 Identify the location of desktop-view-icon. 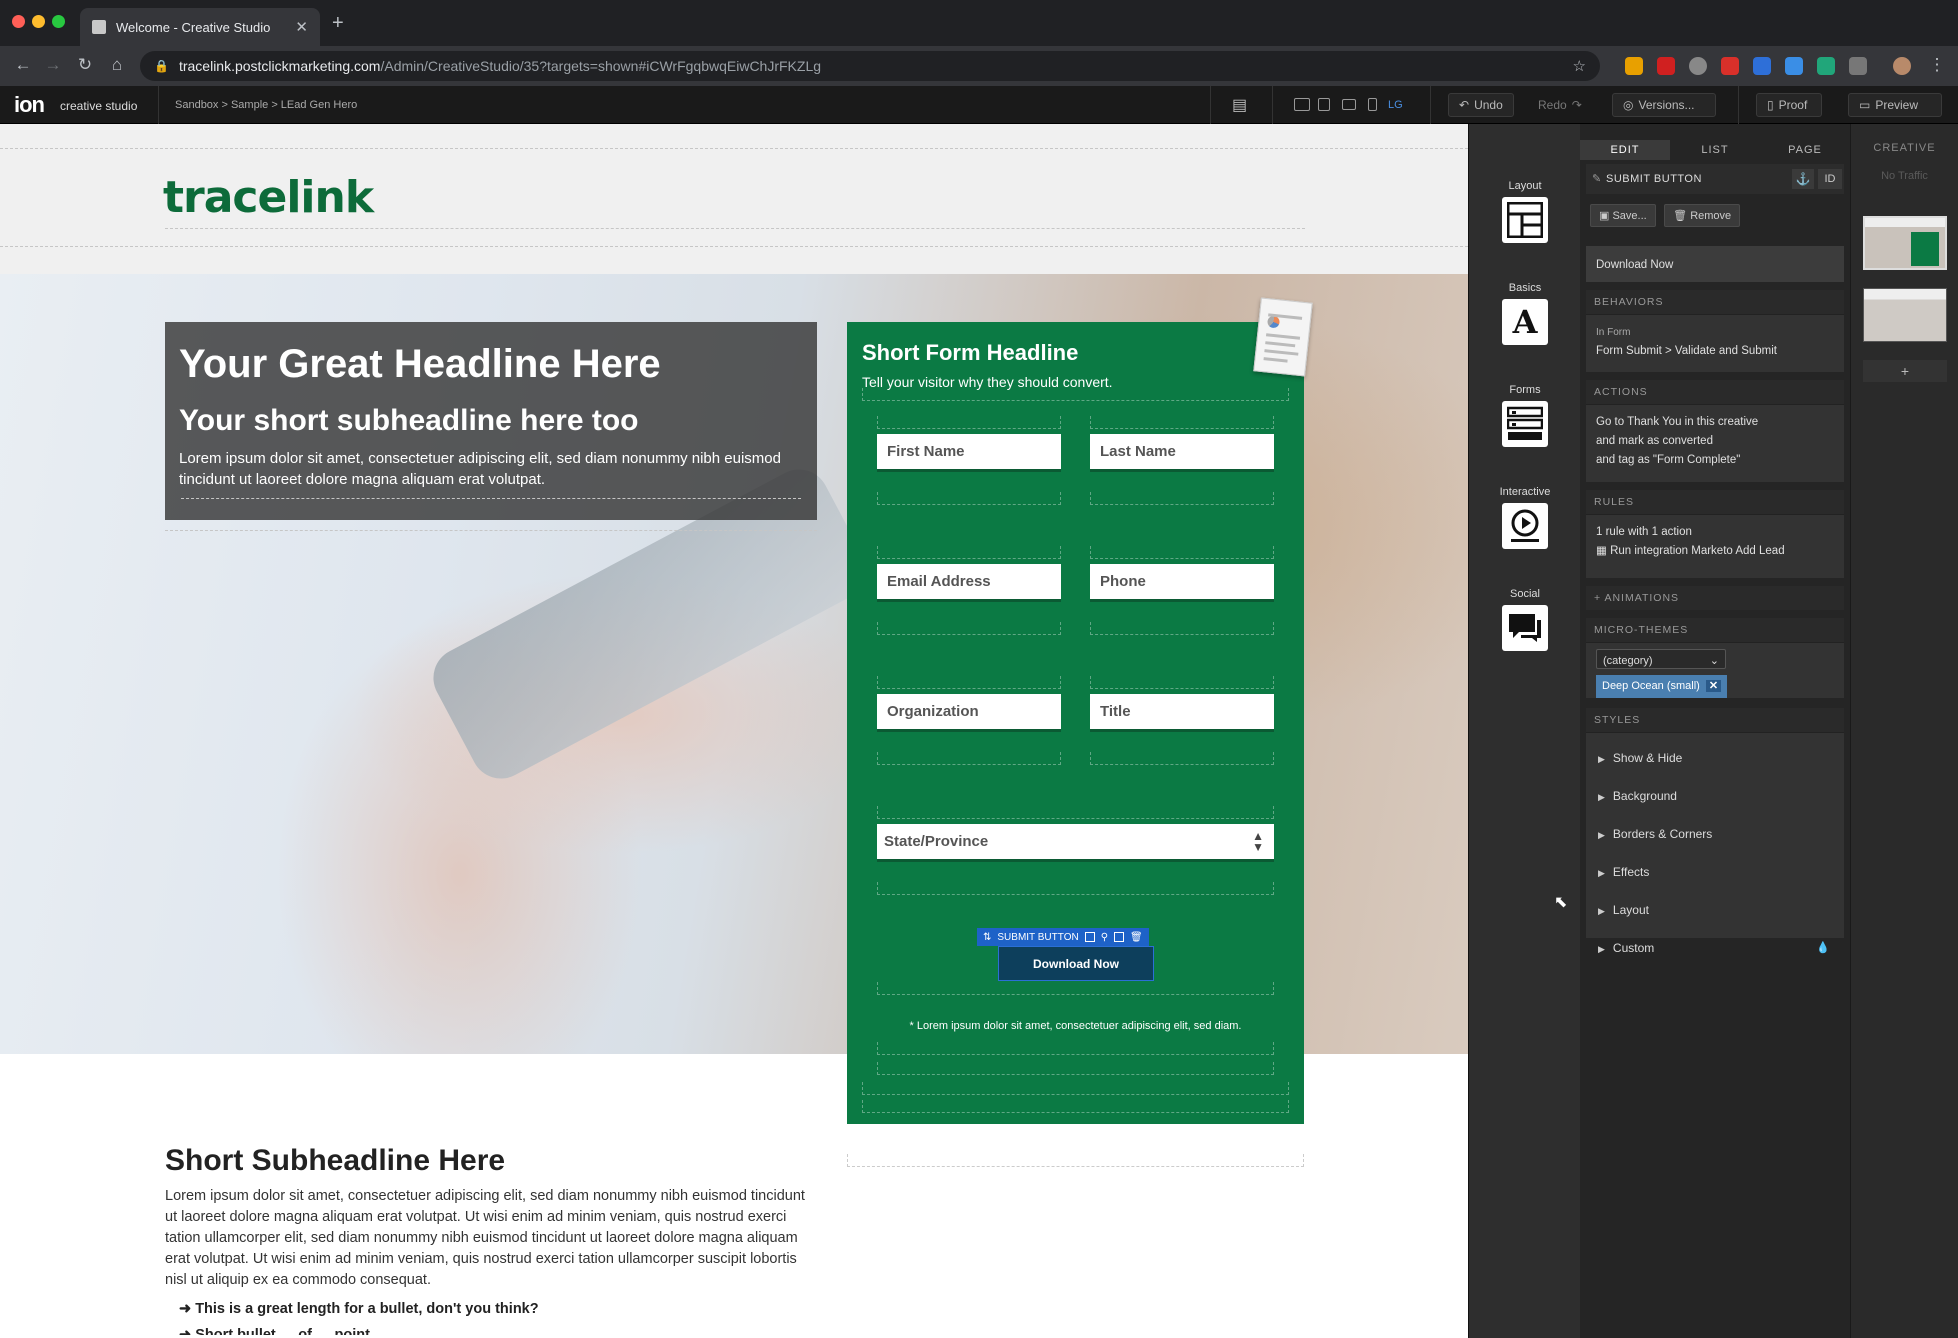
(1302, 104).